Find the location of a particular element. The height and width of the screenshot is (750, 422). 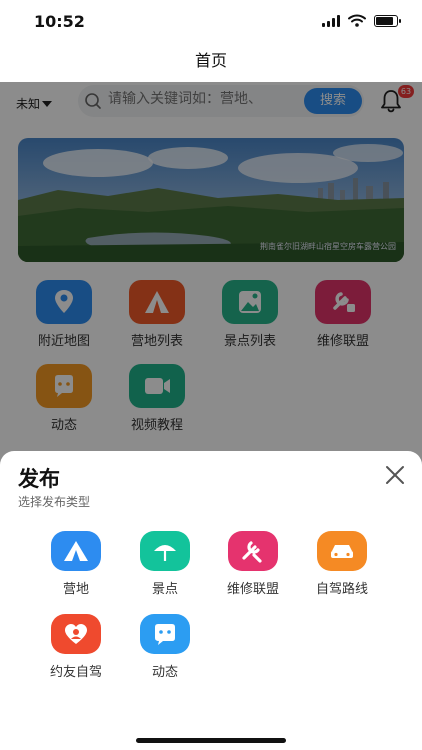

publish-option-label: 营地 is located at coordinates (75, 589).